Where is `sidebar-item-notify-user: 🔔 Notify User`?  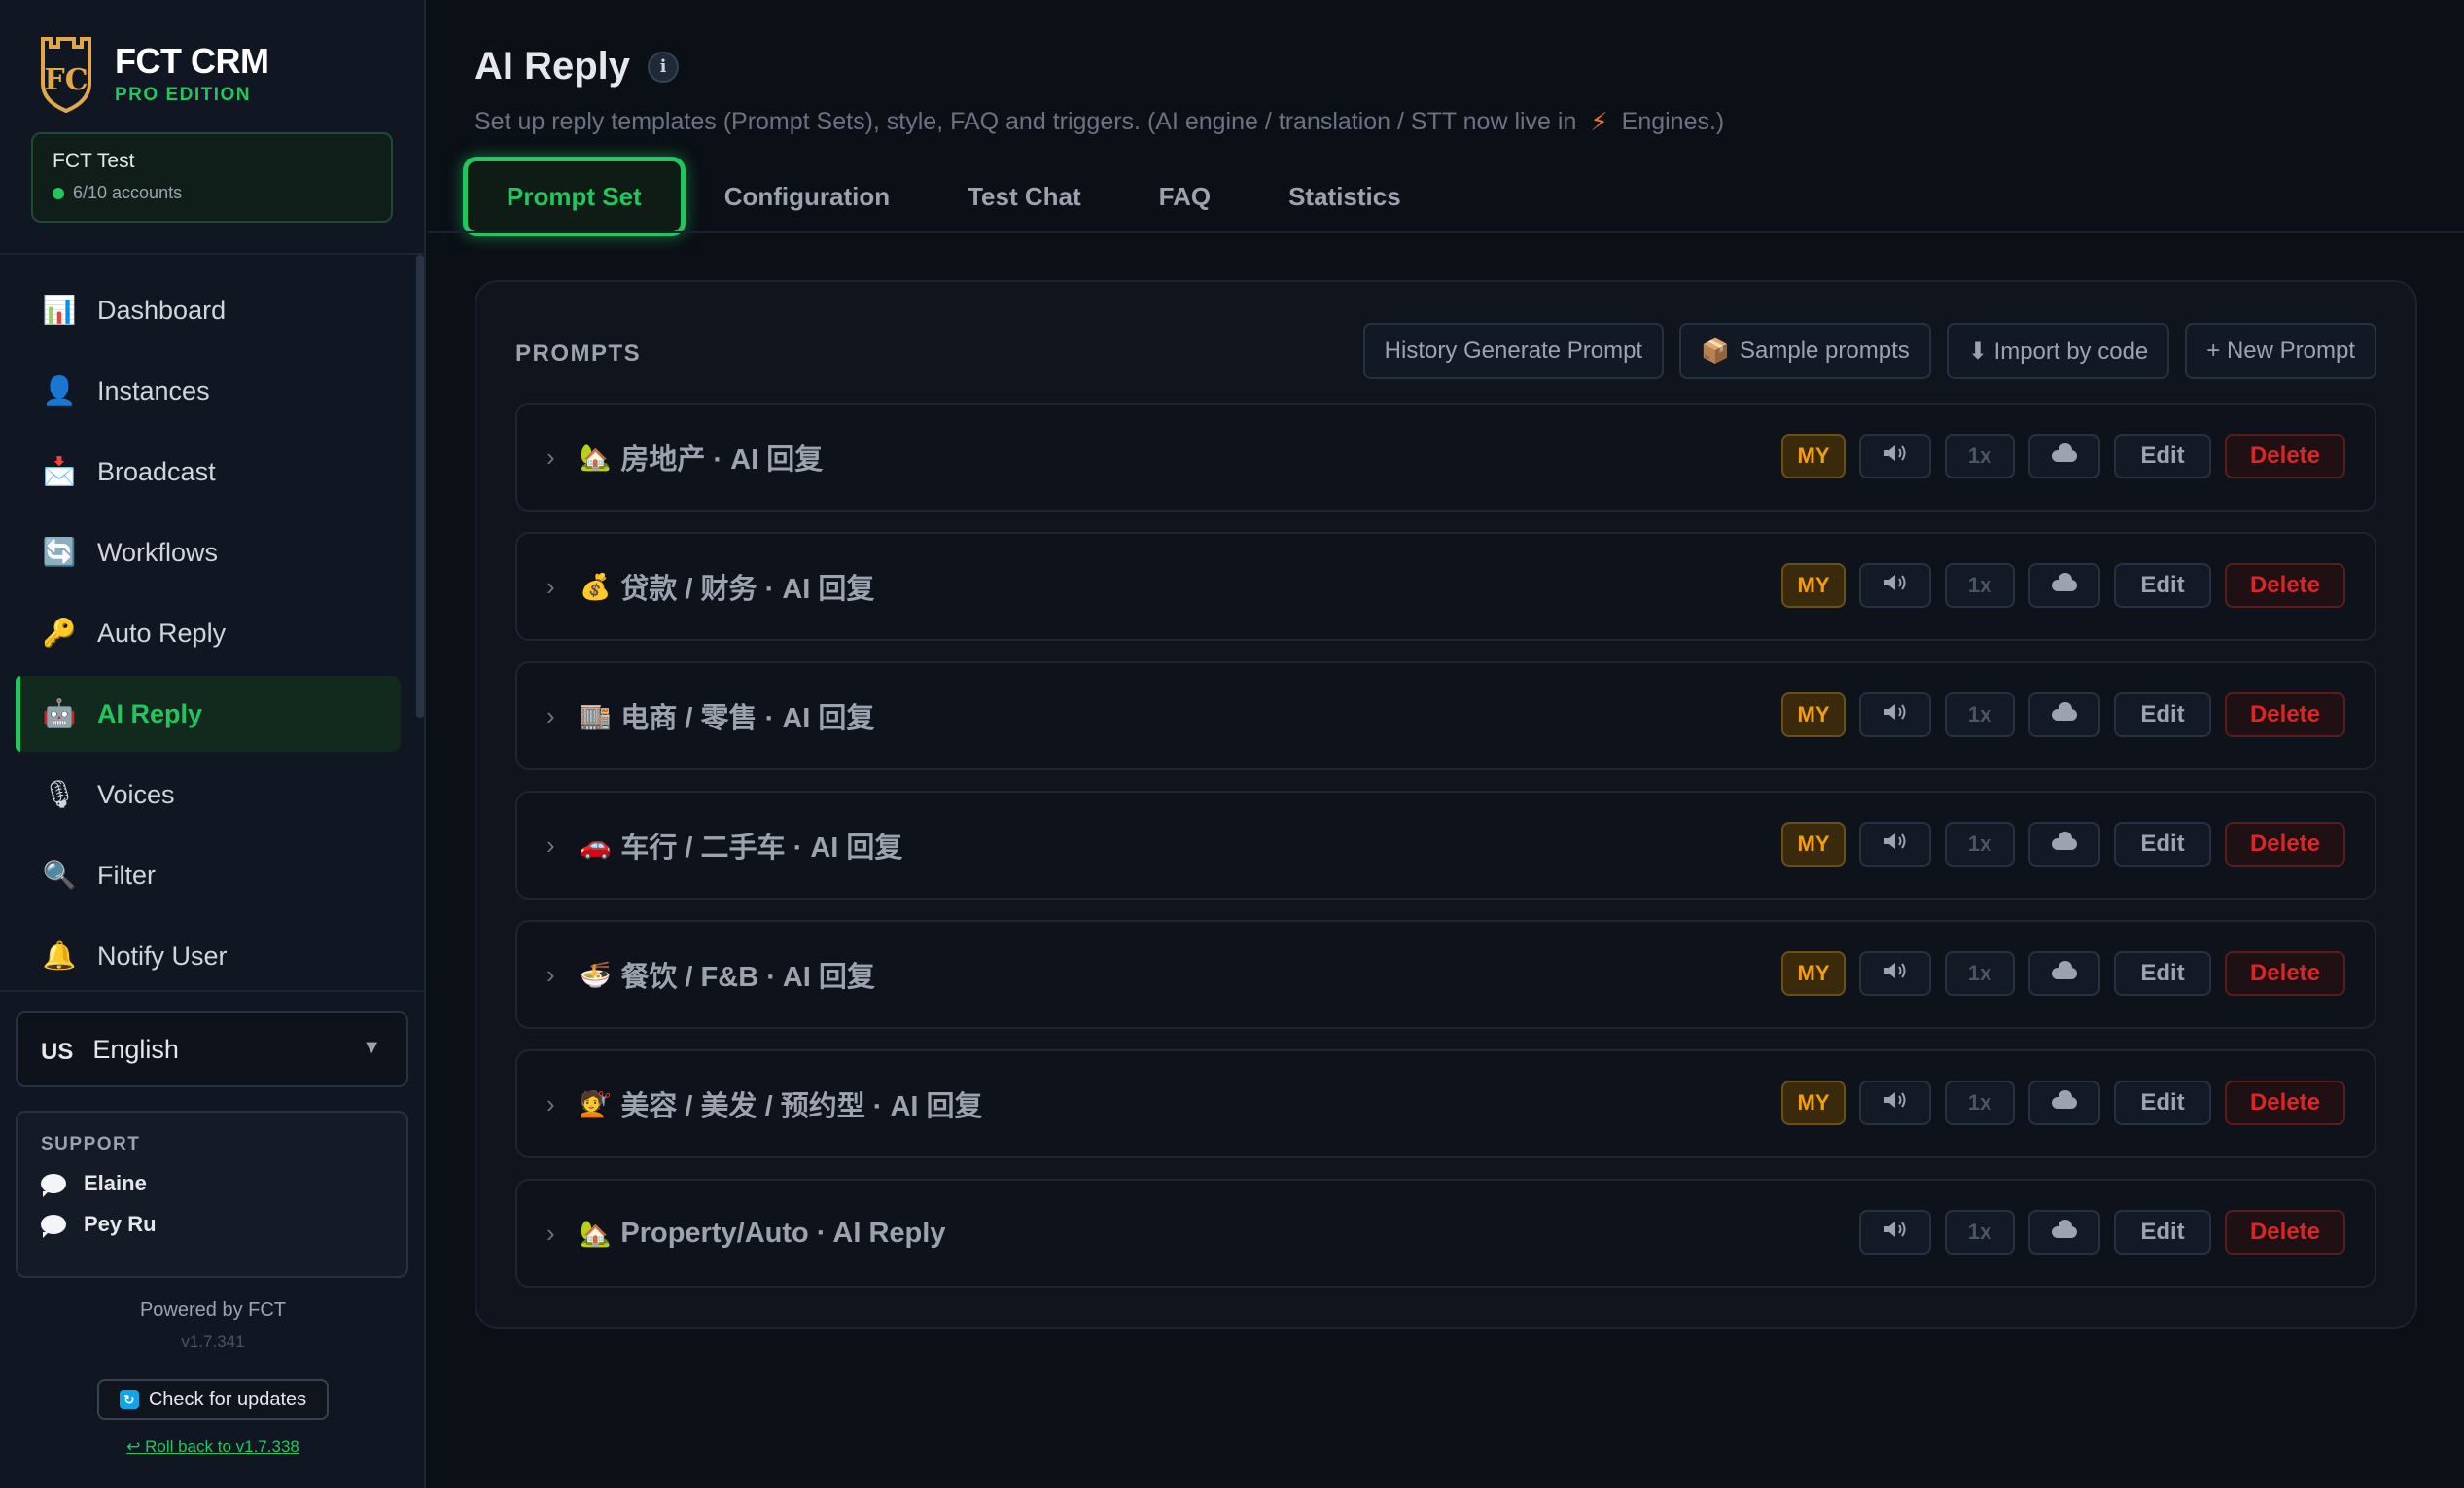
sidebar-item-notify-user: 🔔 Notify User is located at coordinates (208, 956).